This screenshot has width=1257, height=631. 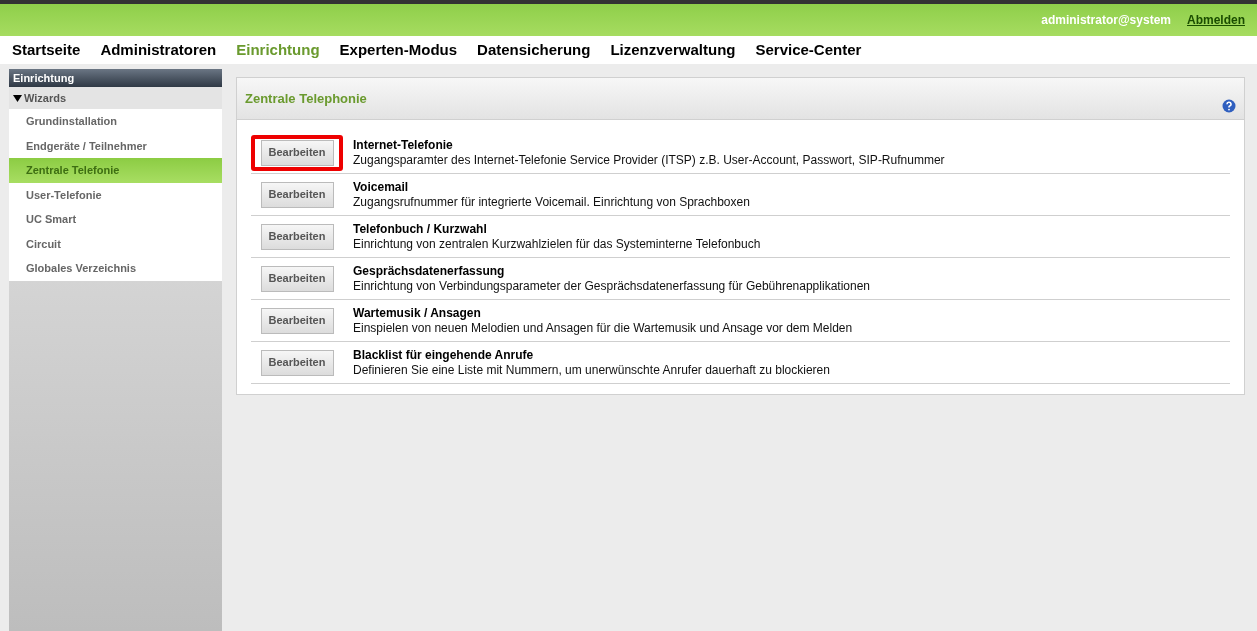 What do you see at coordinates (611, 286) in the screenshot?
I see `entry-description: Einrichtung von Verbindungsparameter der Gesprächsdatenerfassung für Gebührenapplikationen` at bounding box center [611, 286].